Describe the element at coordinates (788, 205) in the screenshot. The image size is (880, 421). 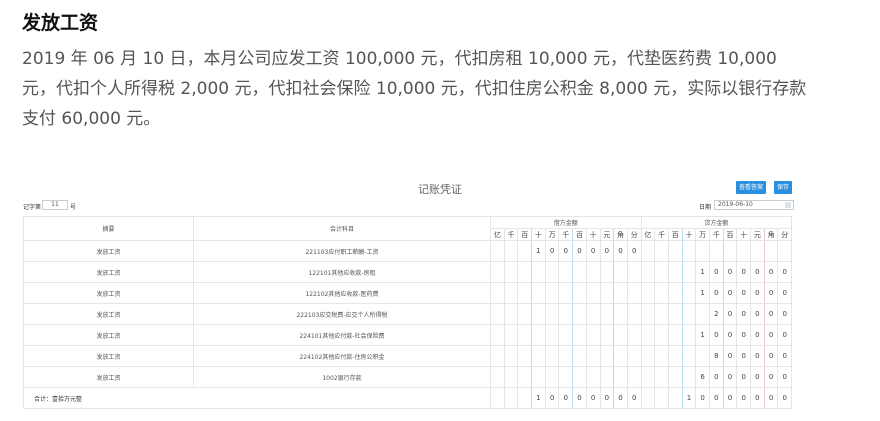
I see `calendar-icon` at that location.